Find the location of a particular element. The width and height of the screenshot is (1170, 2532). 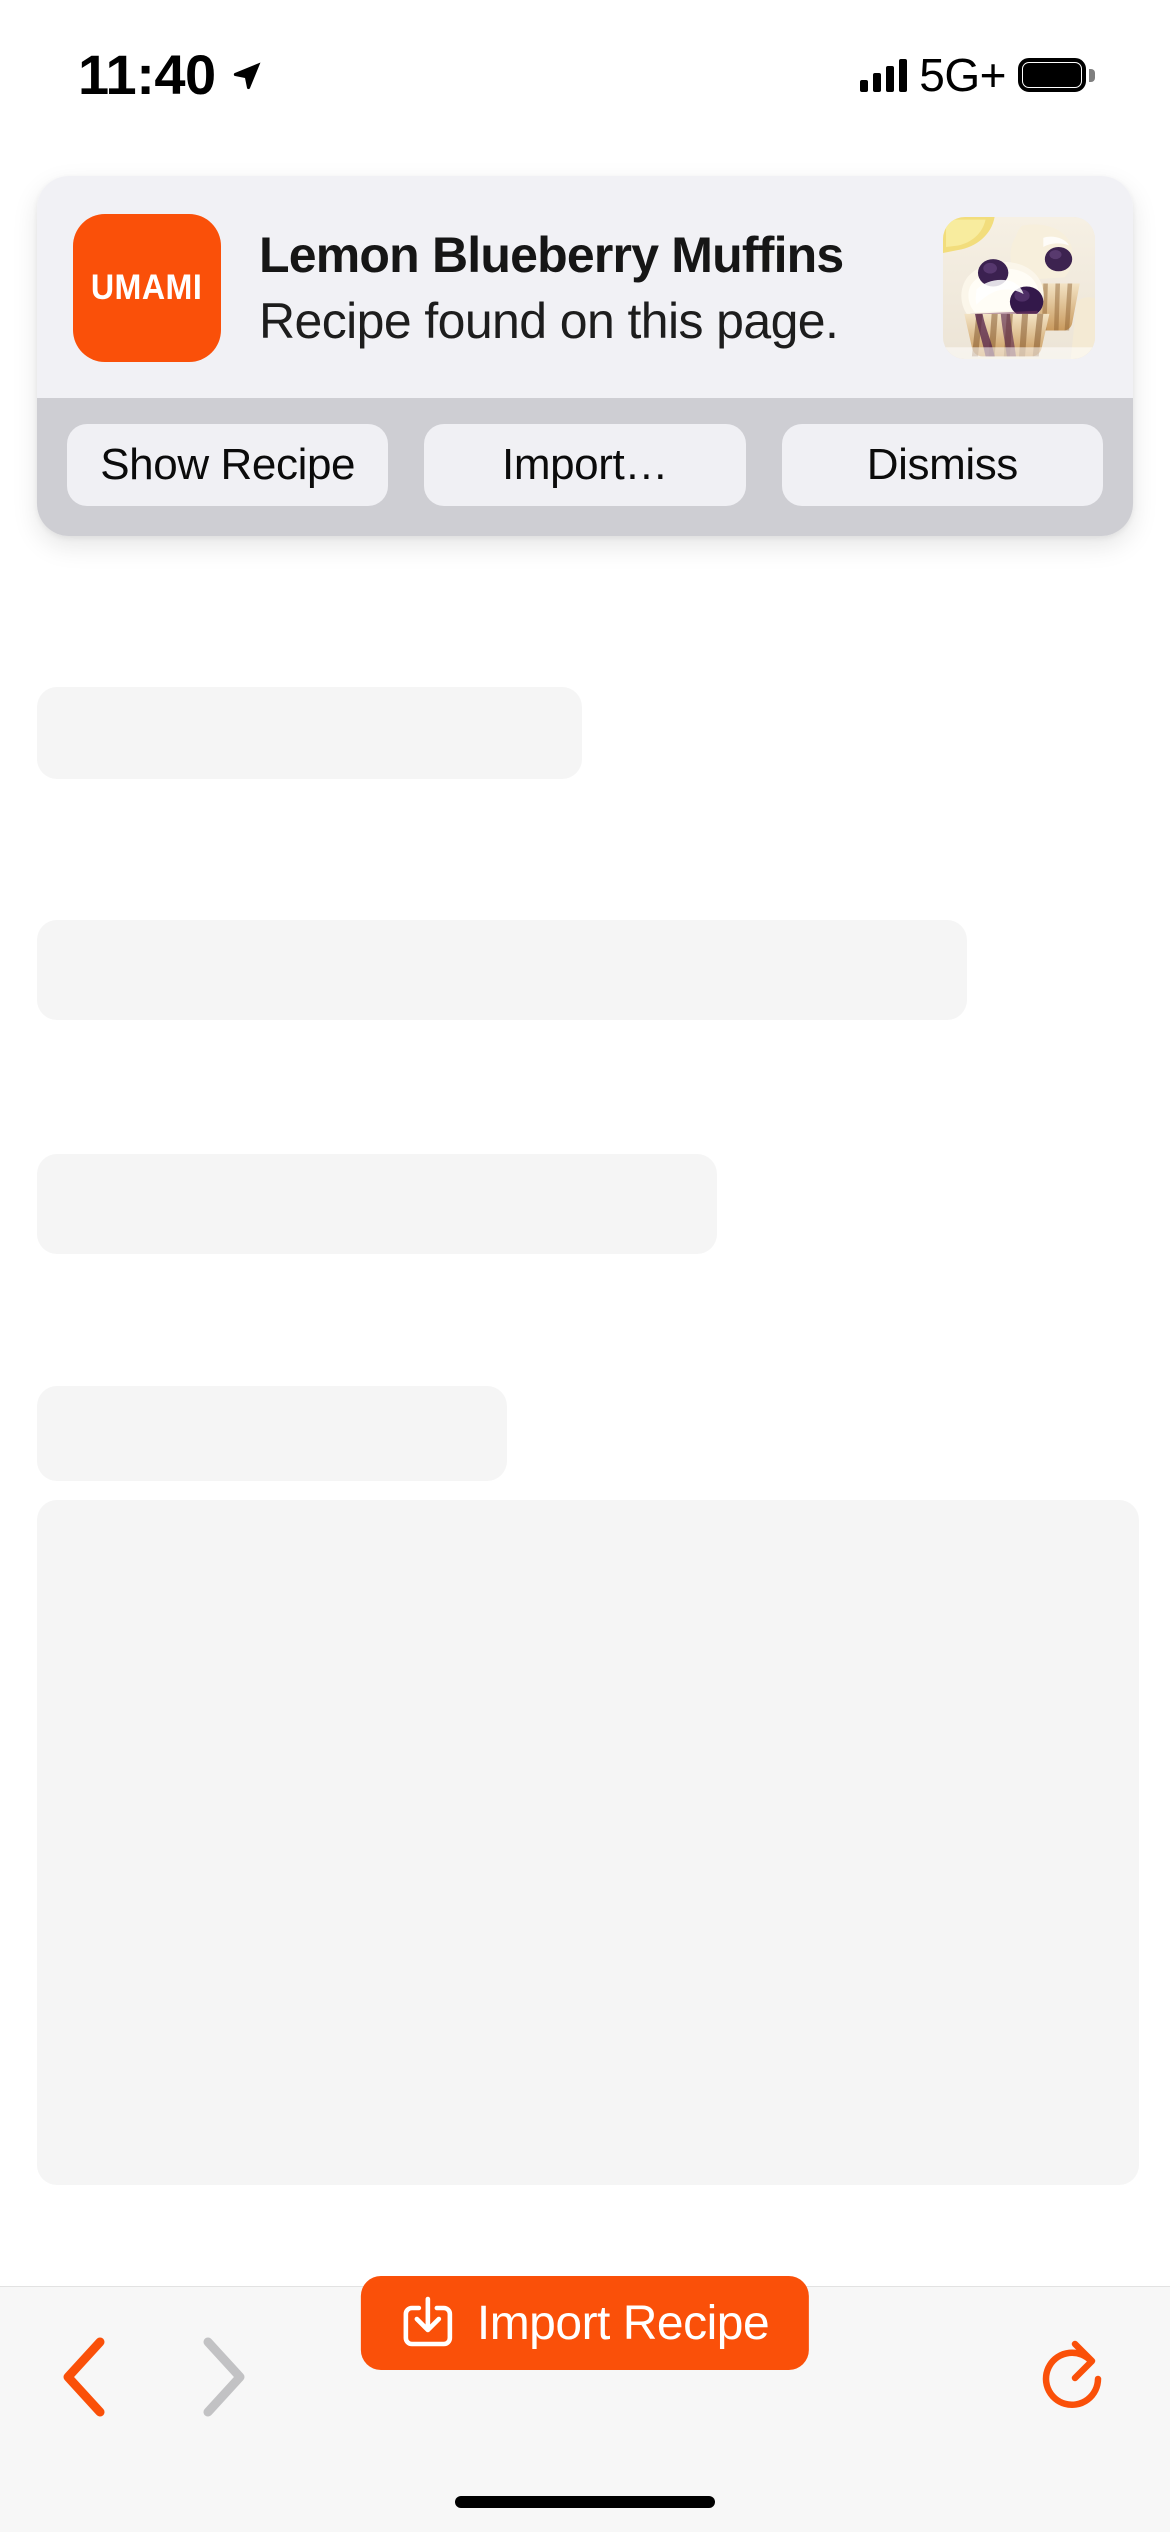

reload-button is located at coordinates (1075, 2377).